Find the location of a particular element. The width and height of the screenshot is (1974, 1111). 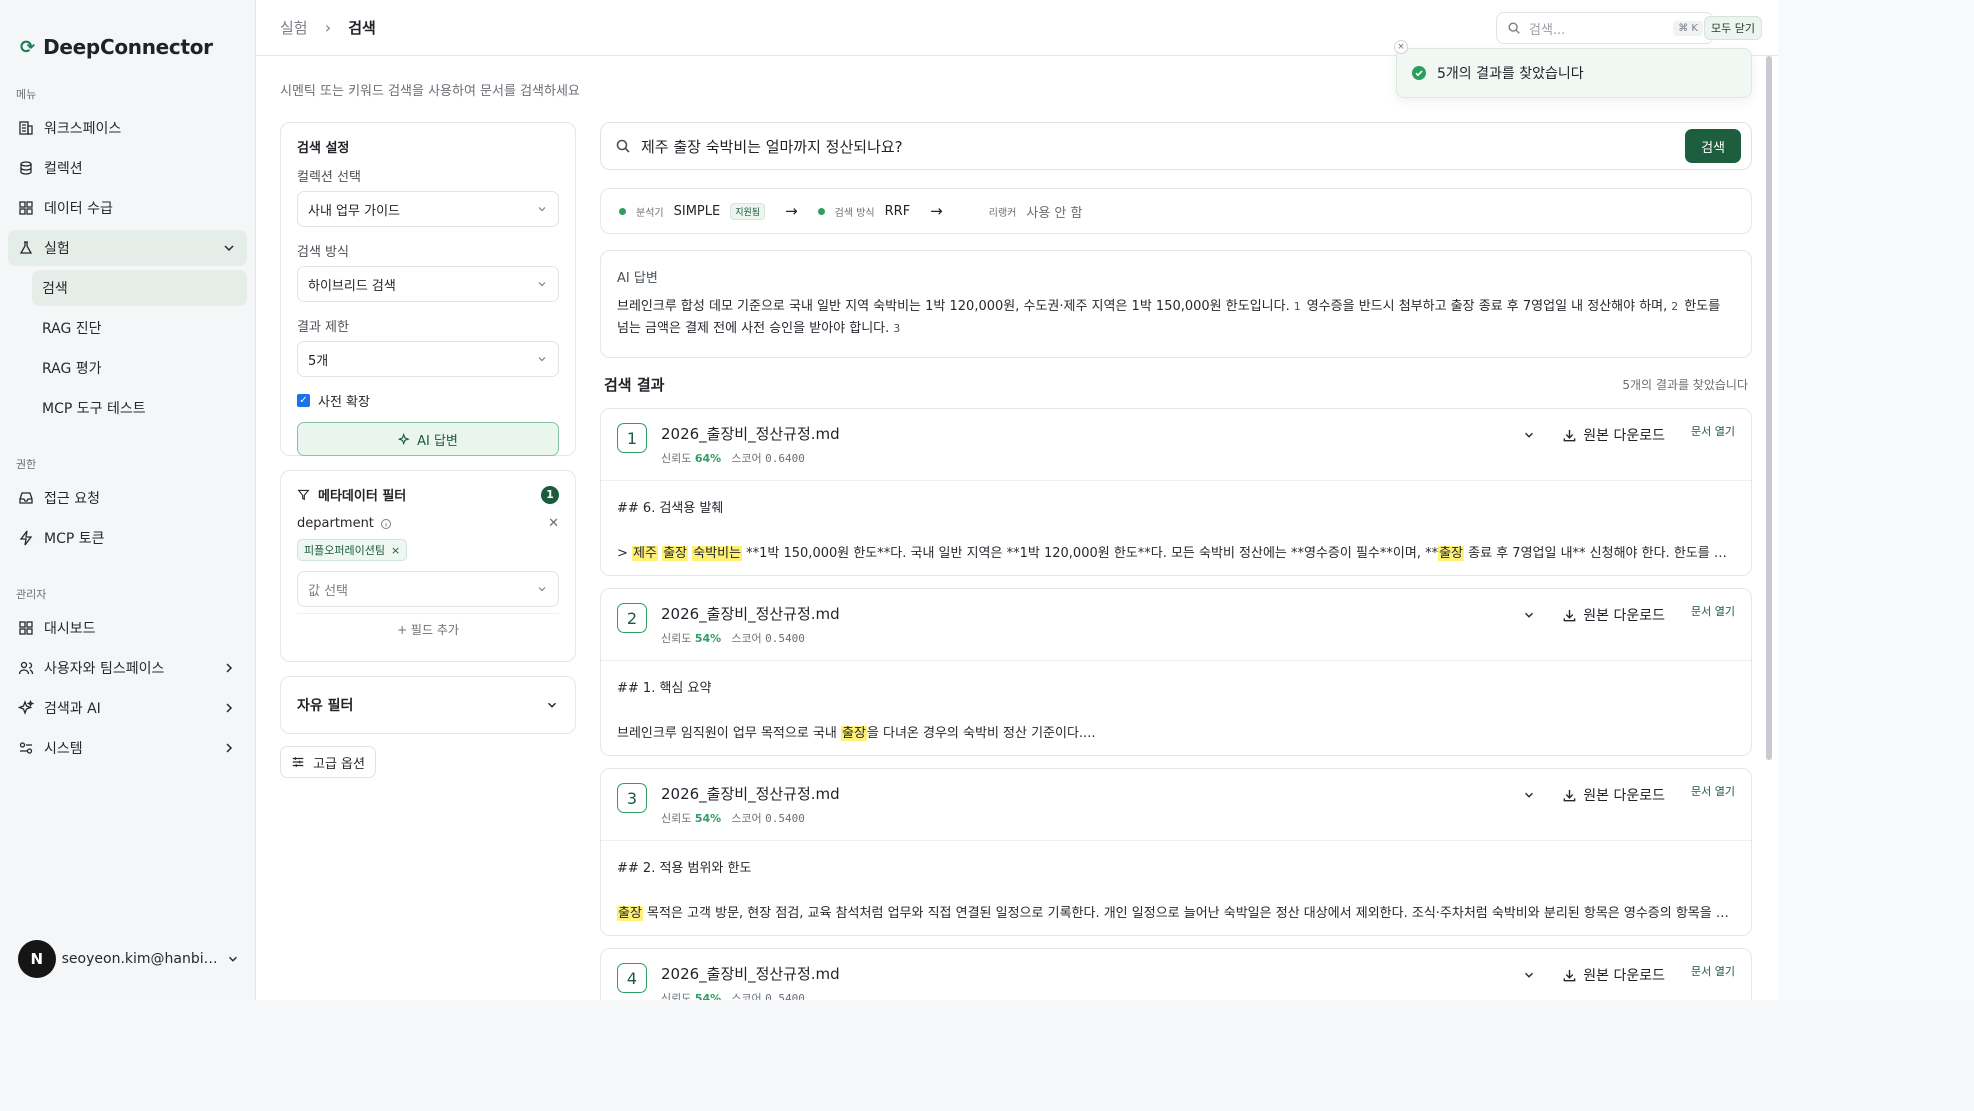

method-select: 하이브리드 검색 is located at coordinates (428, 284).